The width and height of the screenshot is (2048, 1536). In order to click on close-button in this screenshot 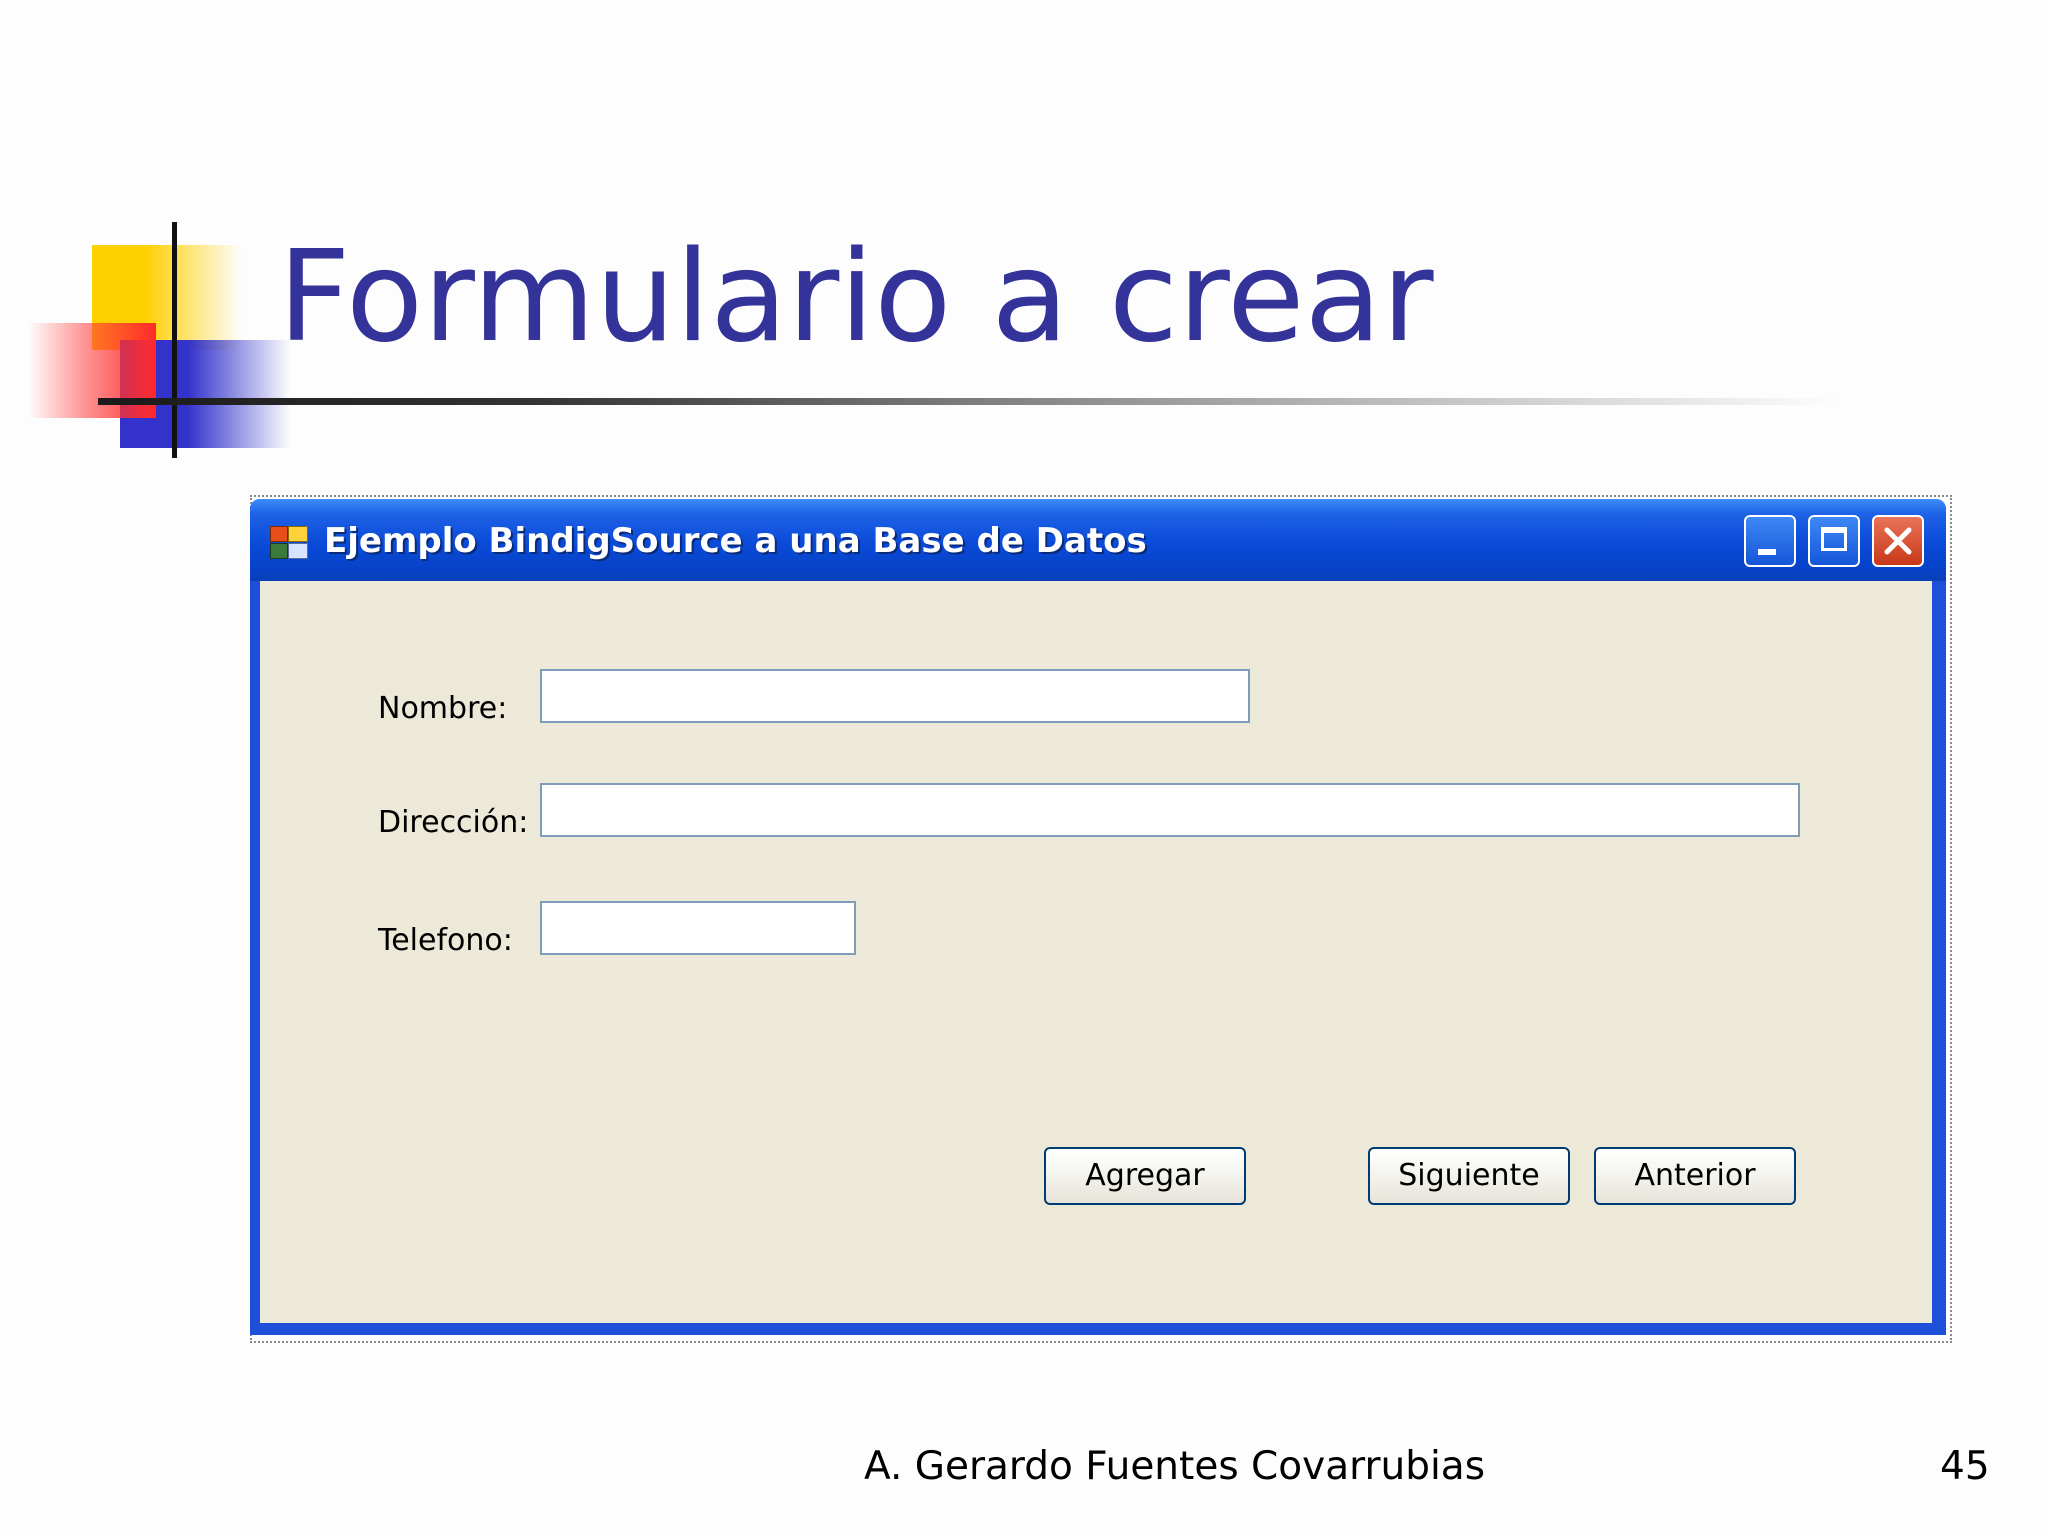, I will do `click(1898, 541)`.